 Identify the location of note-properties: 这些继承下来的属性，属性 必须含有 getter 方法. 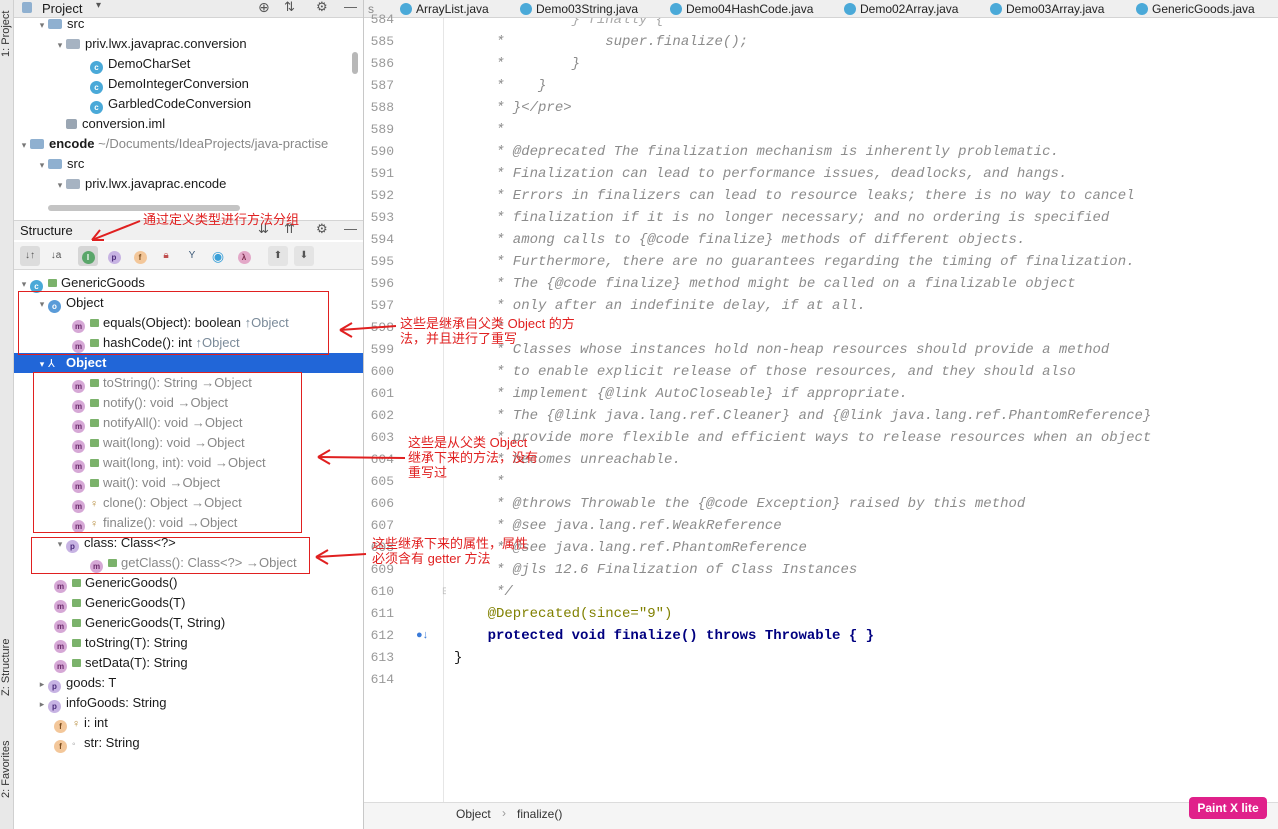
(450, 551).